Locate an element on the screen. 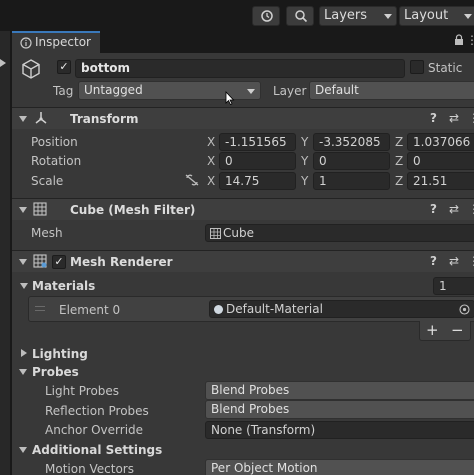 The width and height of the screenshot is (474, 475). scale-x-field: 14.75 is located at coordinates (257, 181).